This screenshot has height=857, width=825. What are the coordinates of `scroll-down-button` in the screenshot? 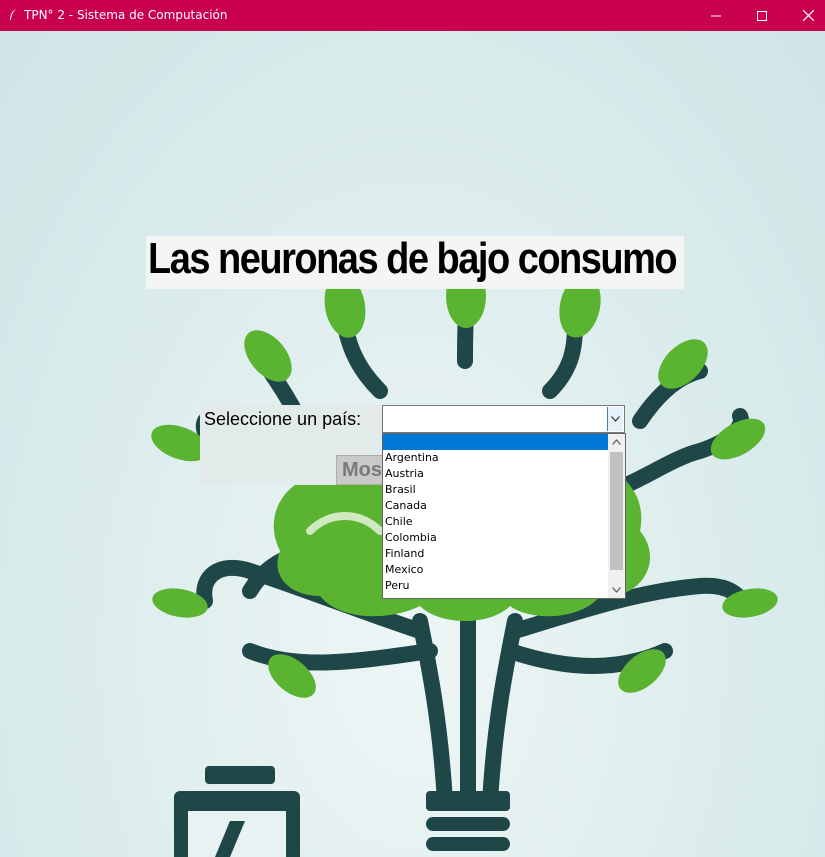 It's located at (616, 590).